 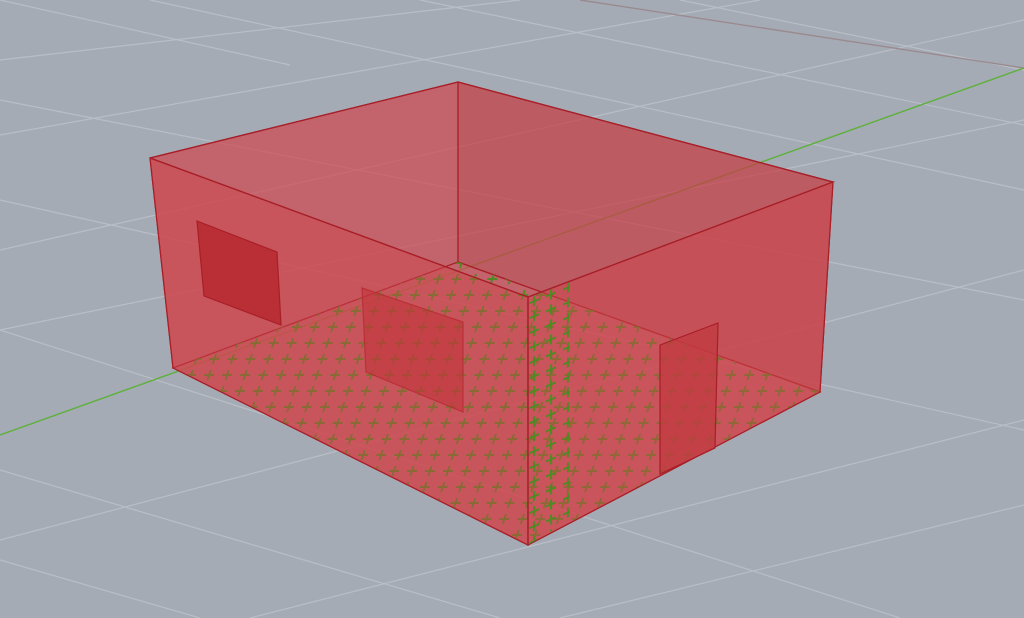 I want to click on front-wall-sensor-grid, so click(x=549, y=413).